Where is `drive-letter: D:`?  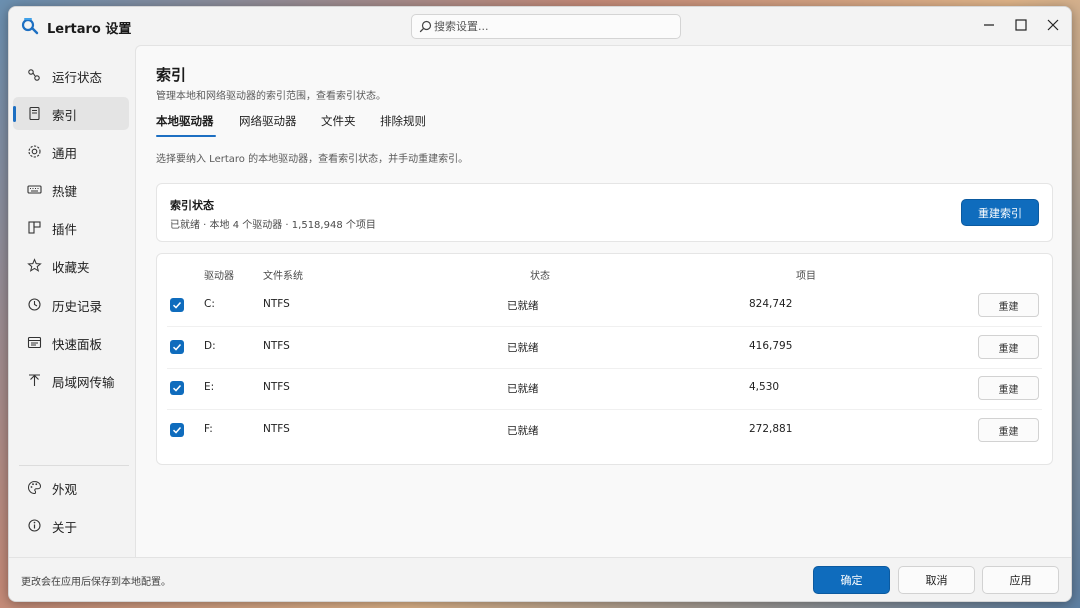
drive-letter: D: is located at coordinates (210, 346).